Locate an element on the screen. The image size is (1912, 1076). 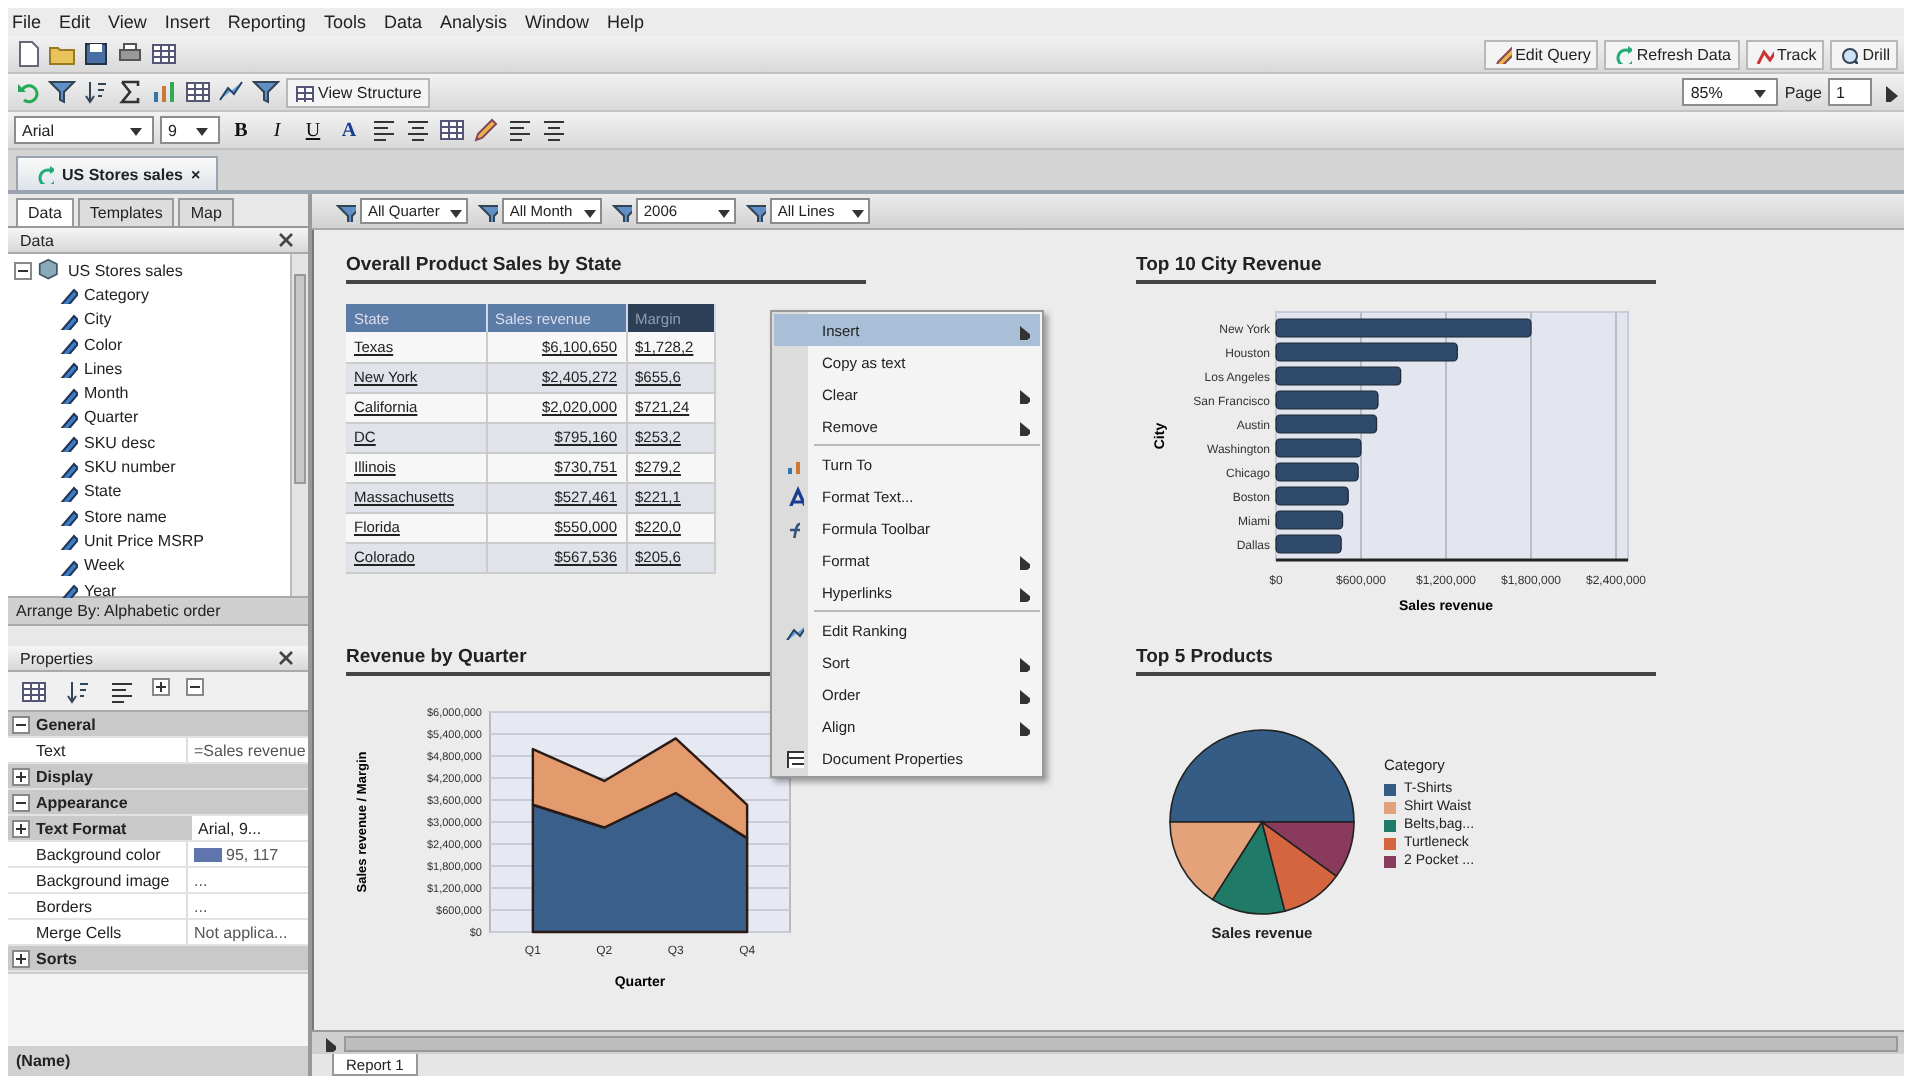
menu-item: View is located at coordinates (127, 22).